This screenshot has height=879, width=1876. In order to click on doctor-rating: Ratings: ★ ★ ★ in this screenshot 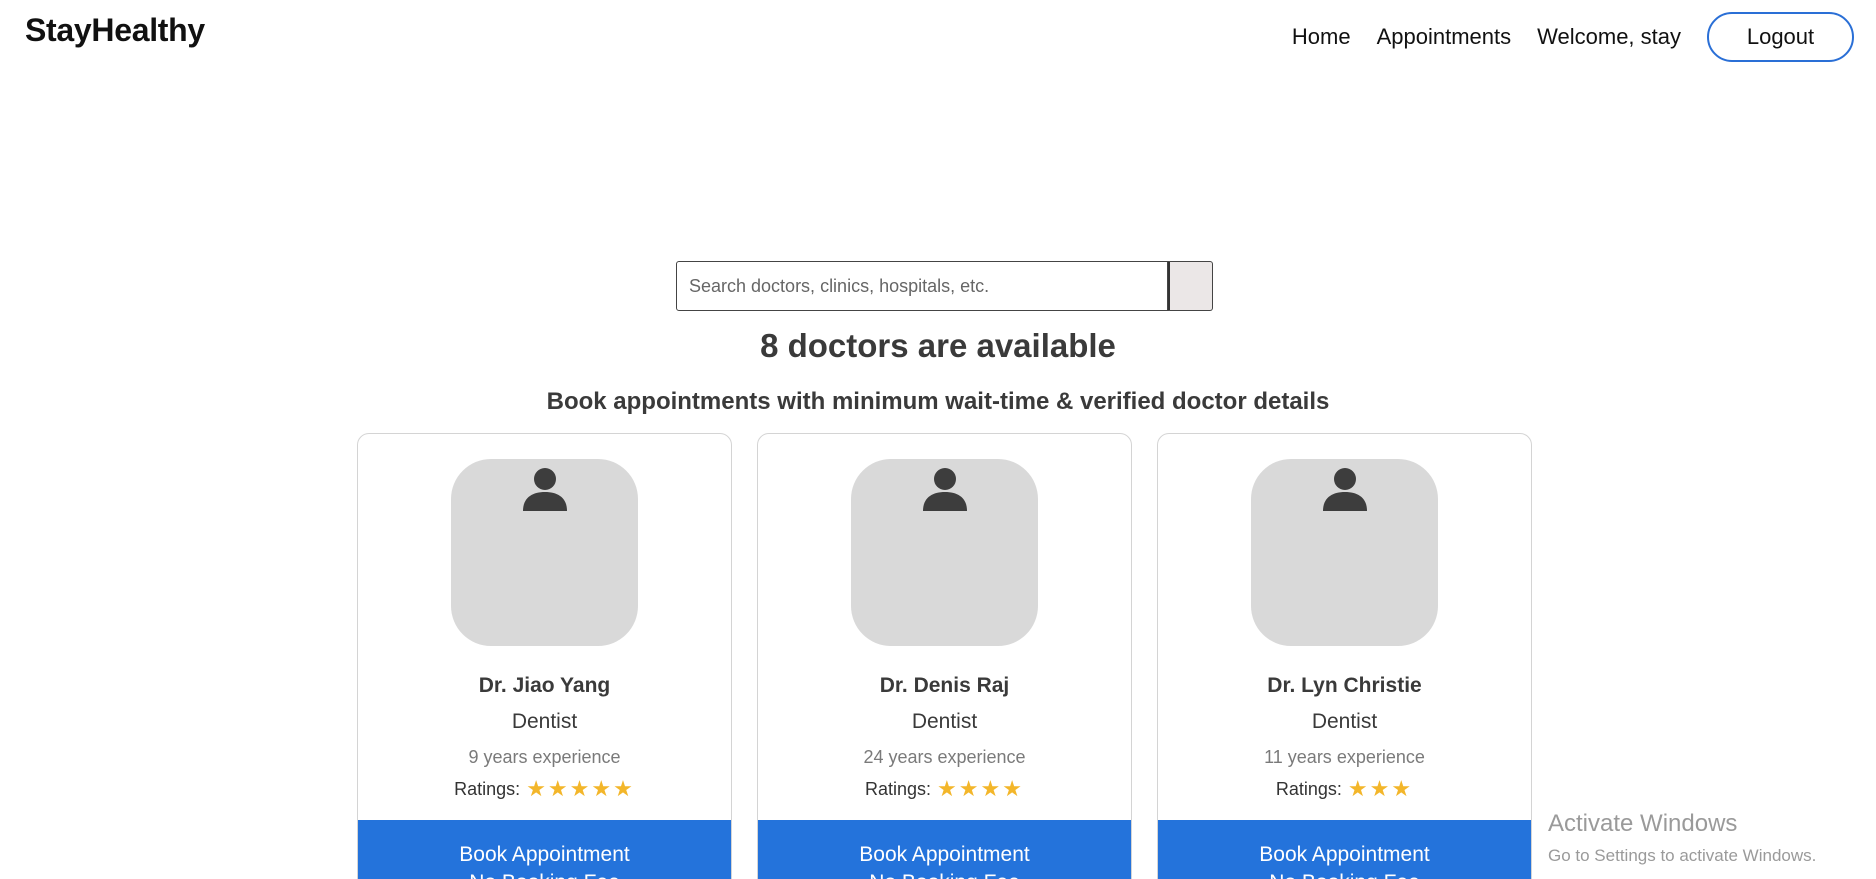, I will do `click(1344, 789)`.